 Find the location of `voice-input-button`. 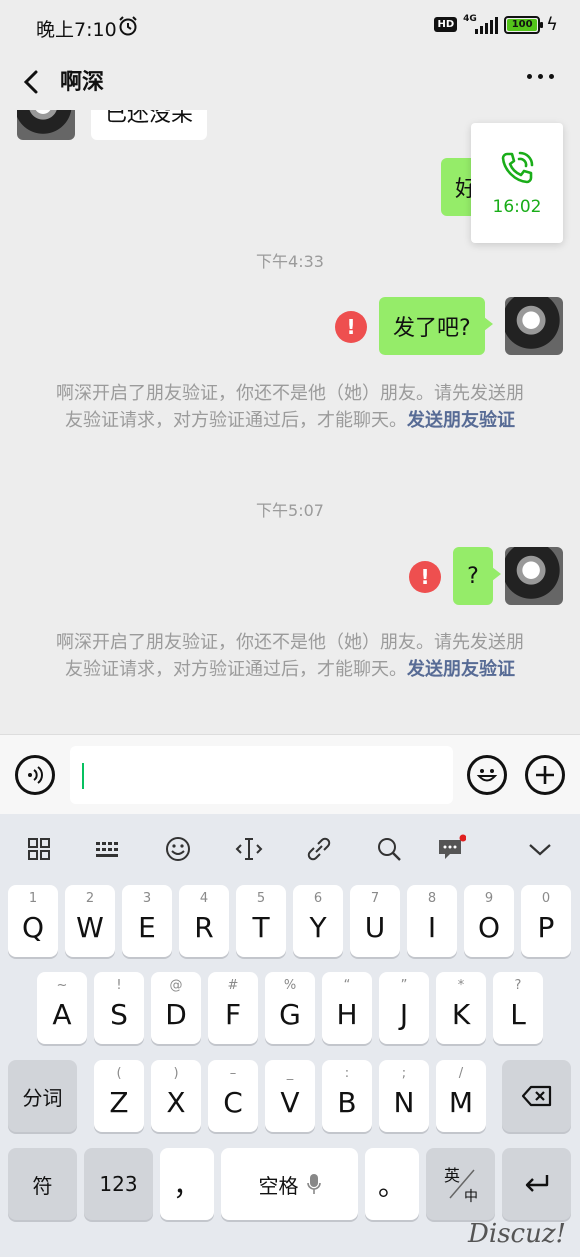

voice-input-button is located at coordinates (35, 775).